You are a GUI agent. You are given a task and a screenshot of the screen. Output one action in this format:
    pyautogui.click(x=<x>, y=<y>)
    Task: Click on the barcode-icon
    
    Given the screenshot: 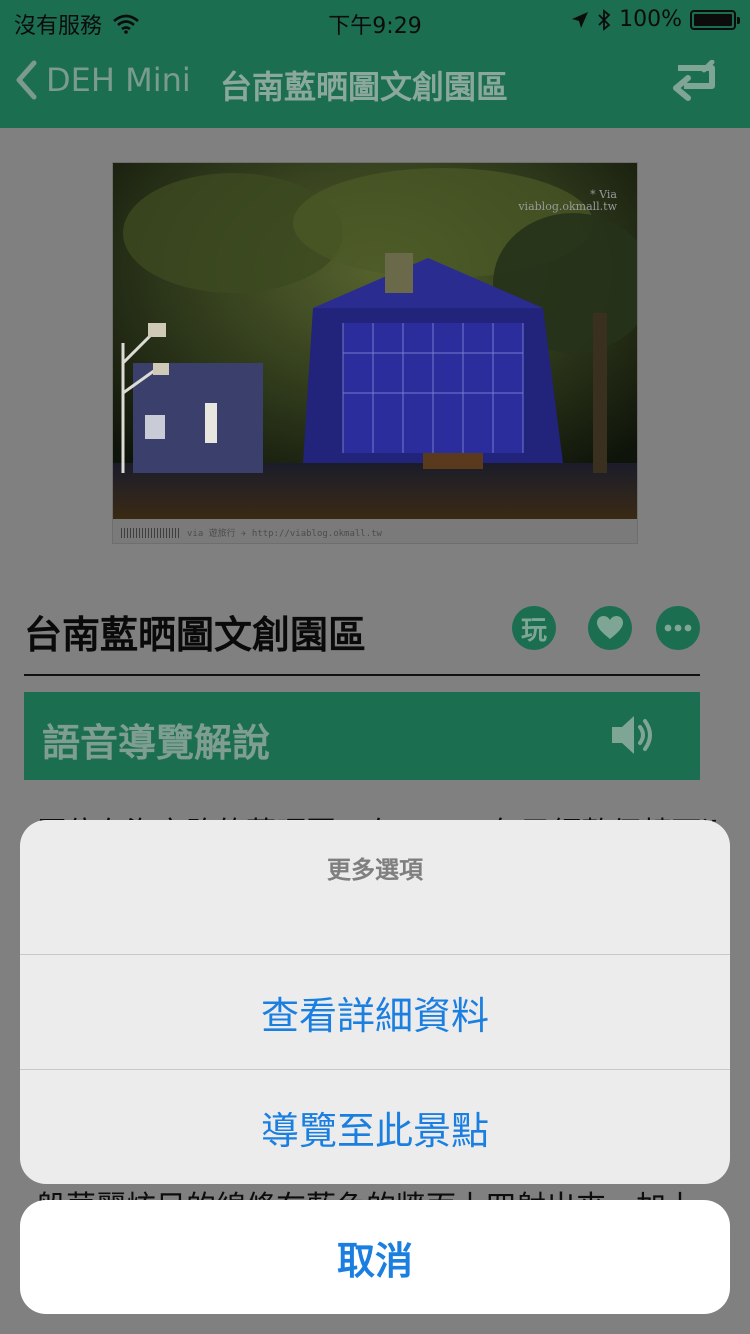 What is the action you would take?
    pyautogui.click(x=151, y=532)
    